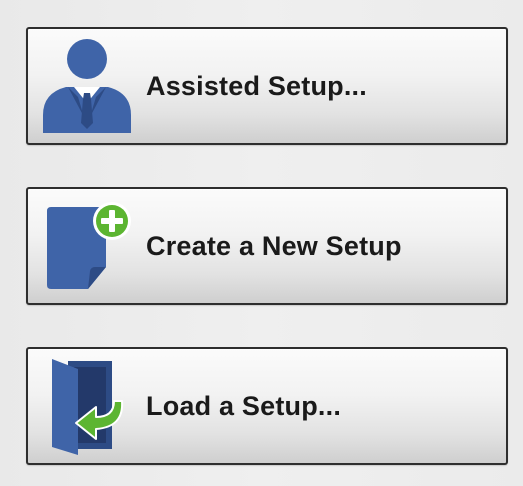 This screenshot has width=523, height=486. Describe the element at coordinates (88, 87) in the screenshot. I see `user-icon` at that location.